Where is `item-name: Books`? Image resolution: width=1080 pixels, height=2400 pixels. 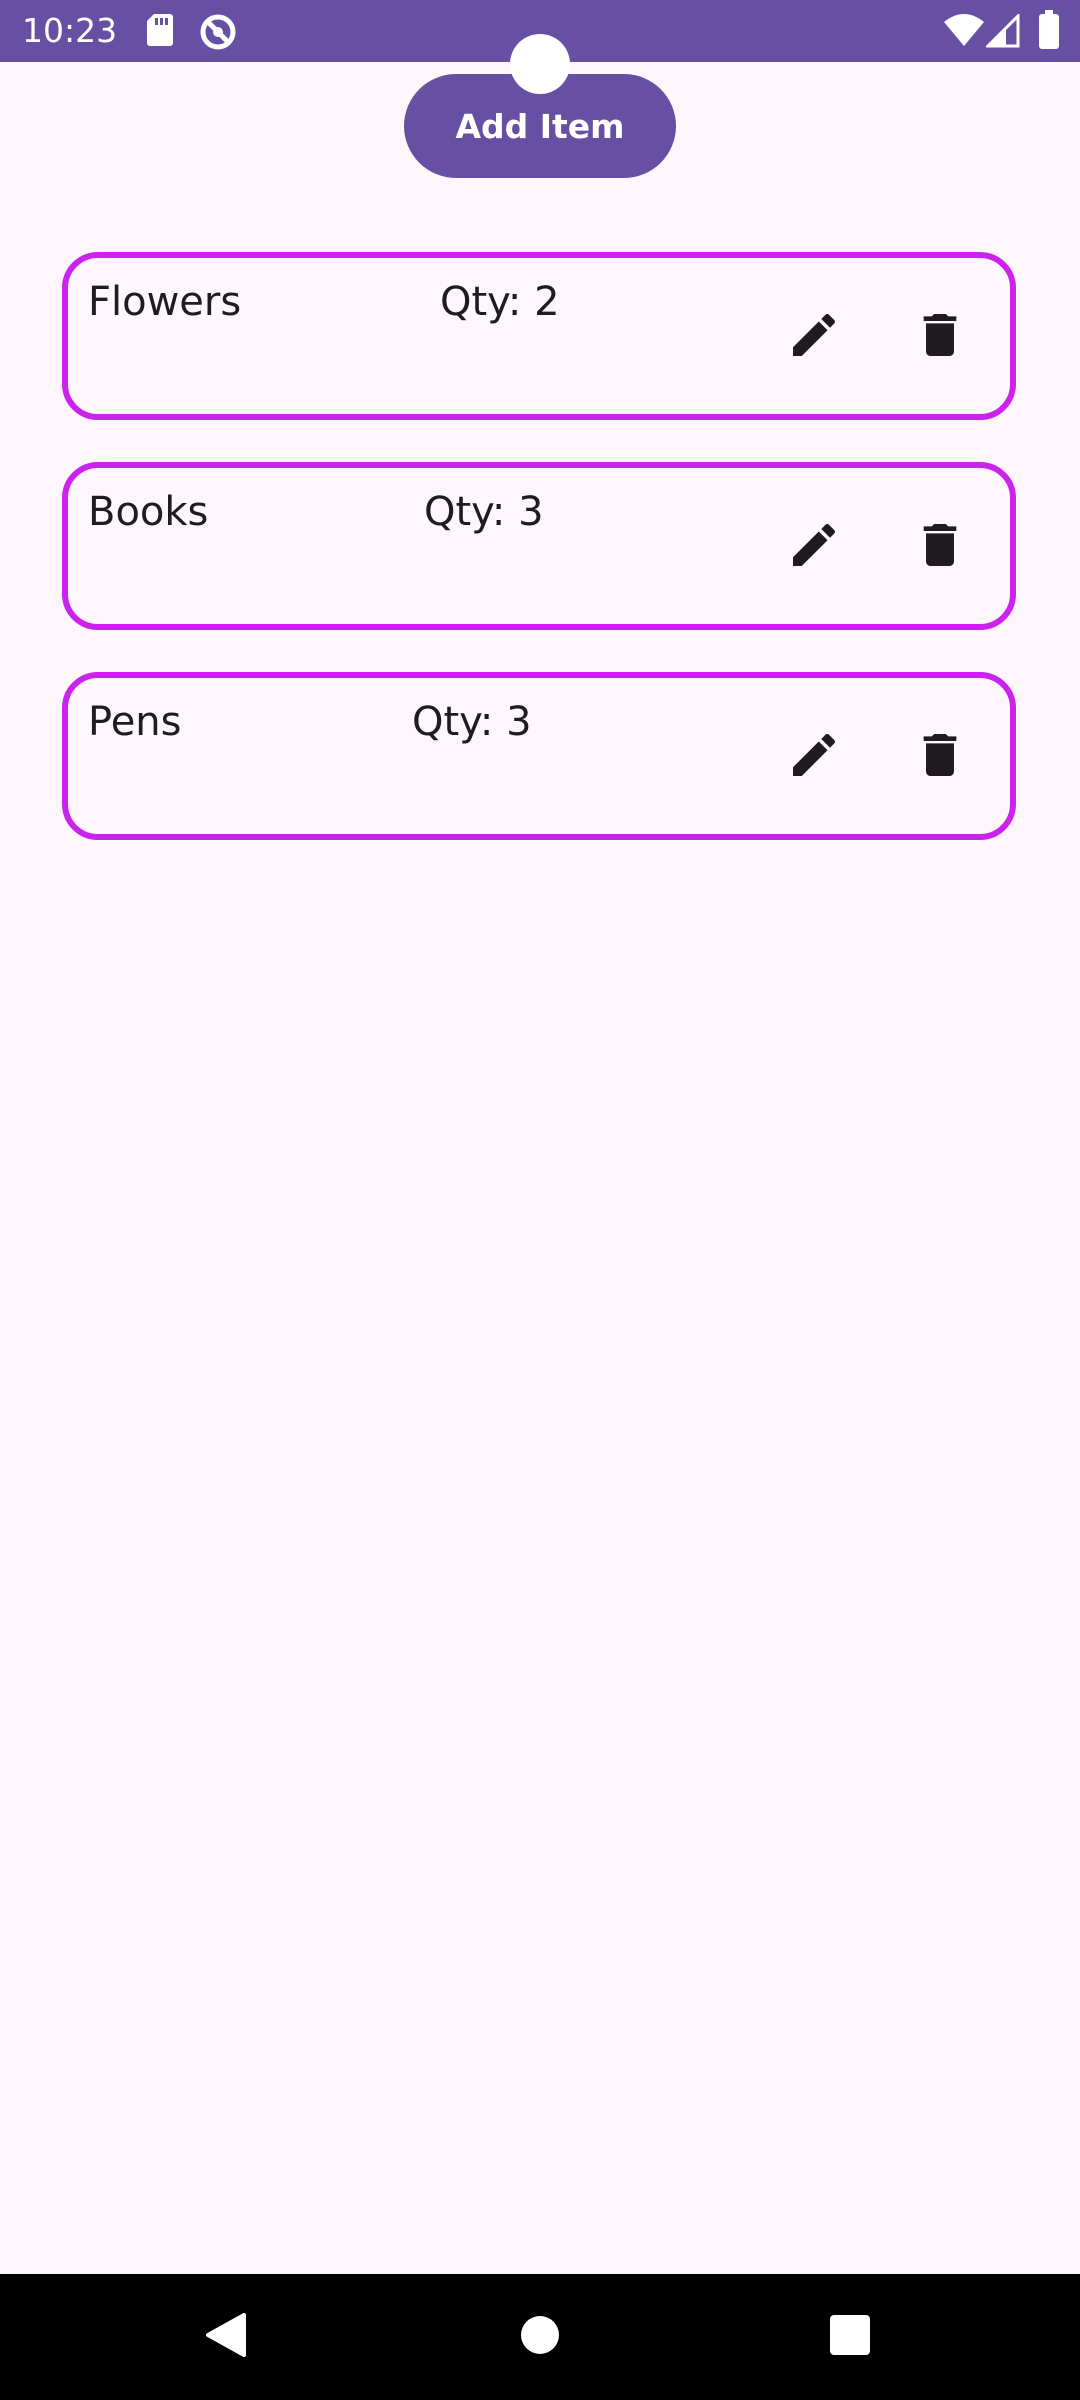 item-name: Books is located at coordinates (148, 512).